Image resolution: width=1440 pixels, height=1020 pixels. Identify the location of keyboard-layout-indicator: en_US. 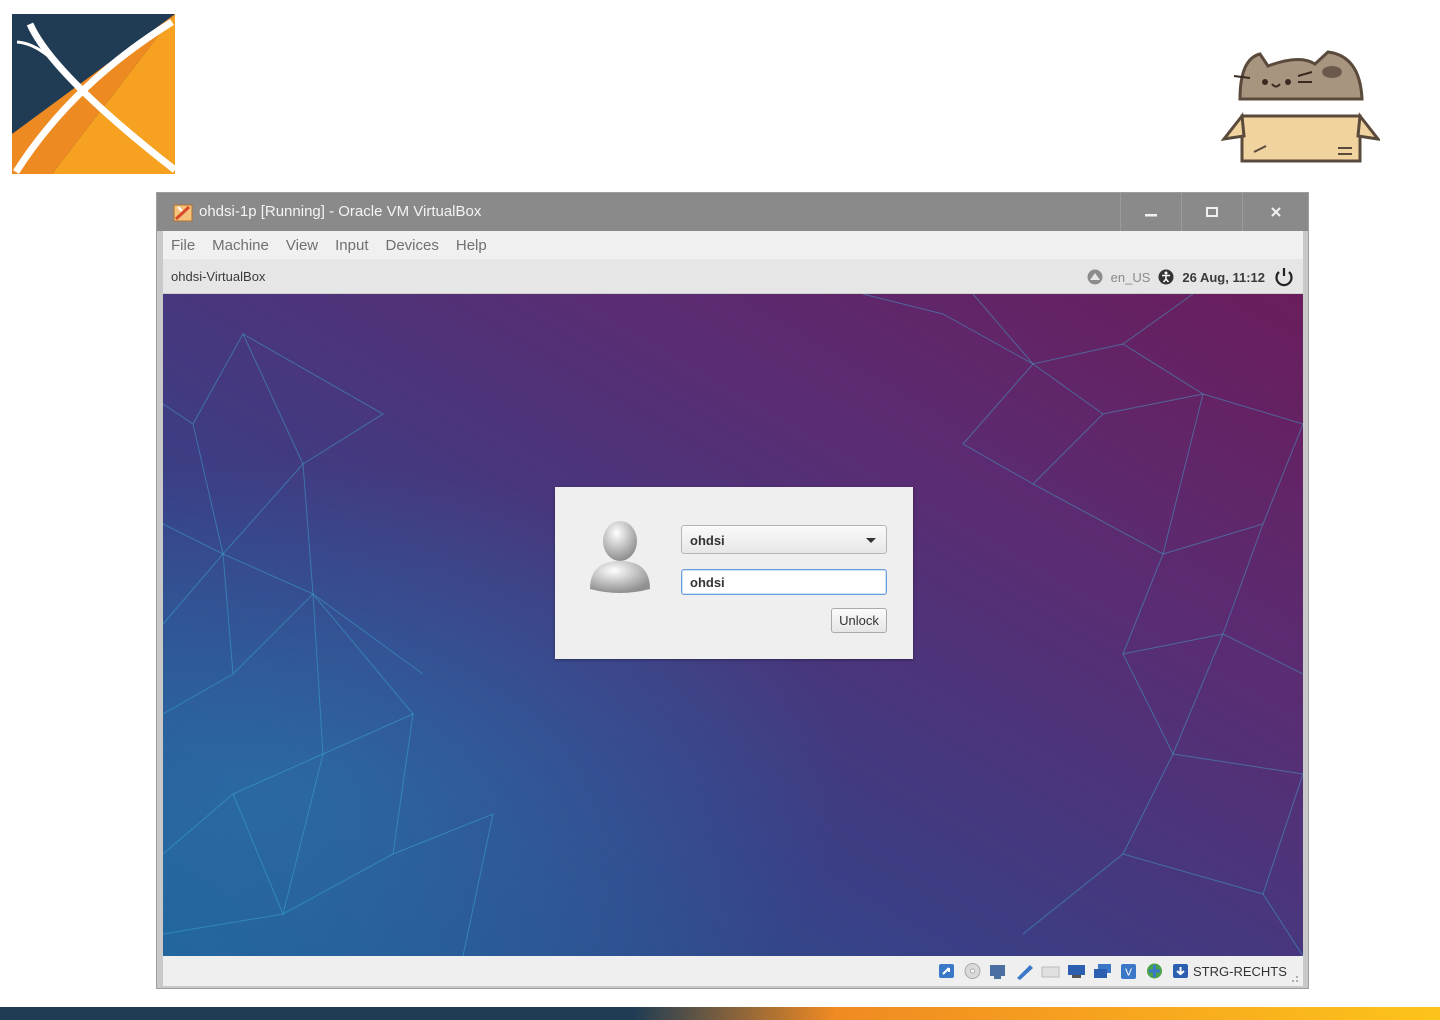
(1131, 277).